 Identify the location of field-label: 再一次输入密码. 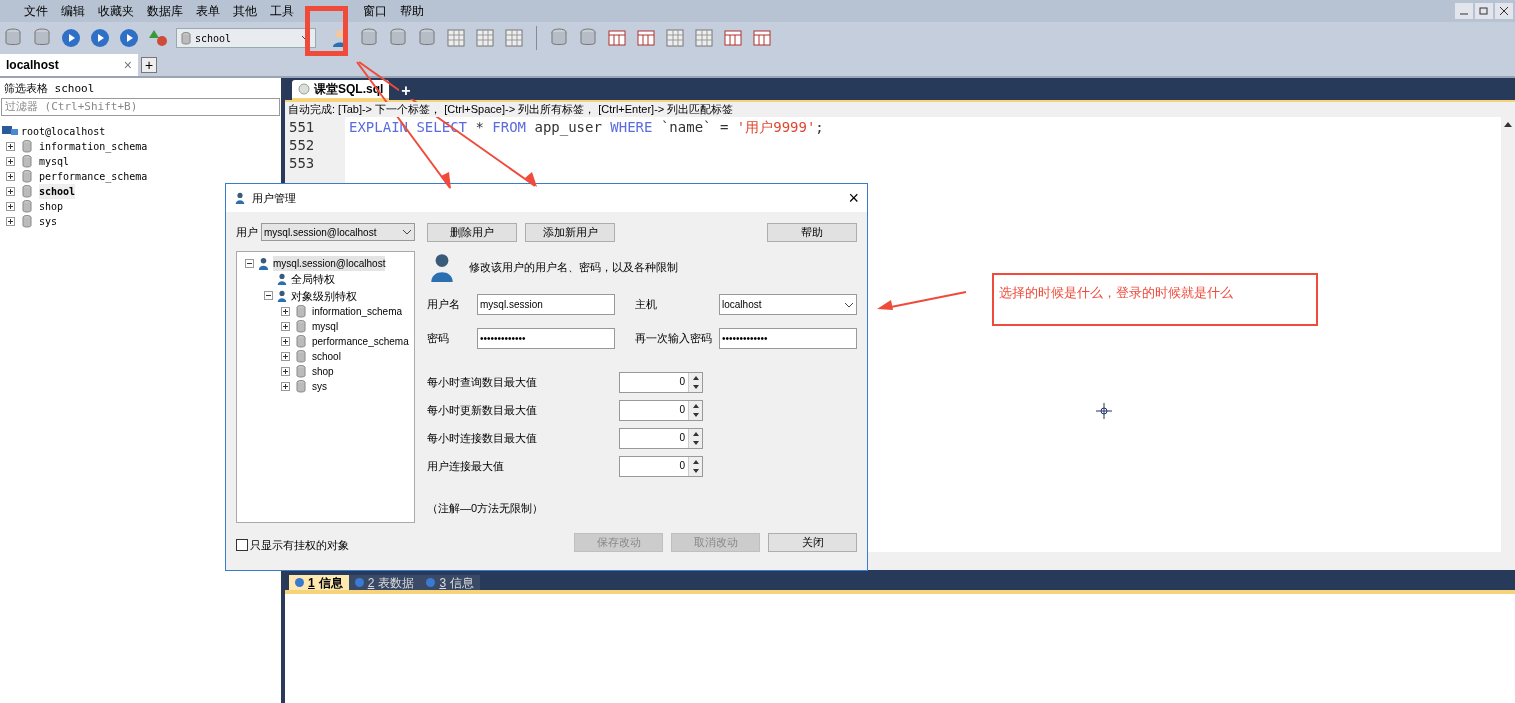
(674, 339).